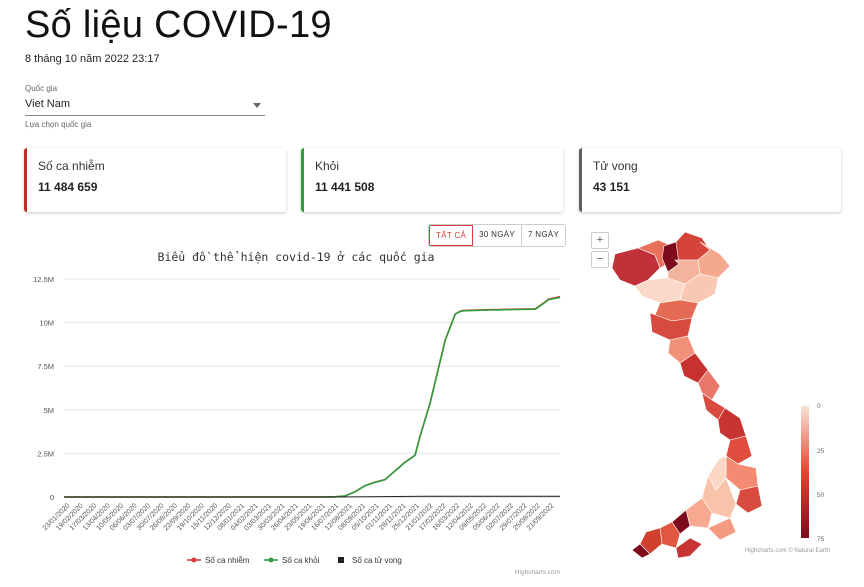 This screenshot has height=587, width=864. What do you see at coordinates (377, 560) in the screenshot?
I see `legend-label-2: Số ca tử vong` at bounding box center [377, 560].